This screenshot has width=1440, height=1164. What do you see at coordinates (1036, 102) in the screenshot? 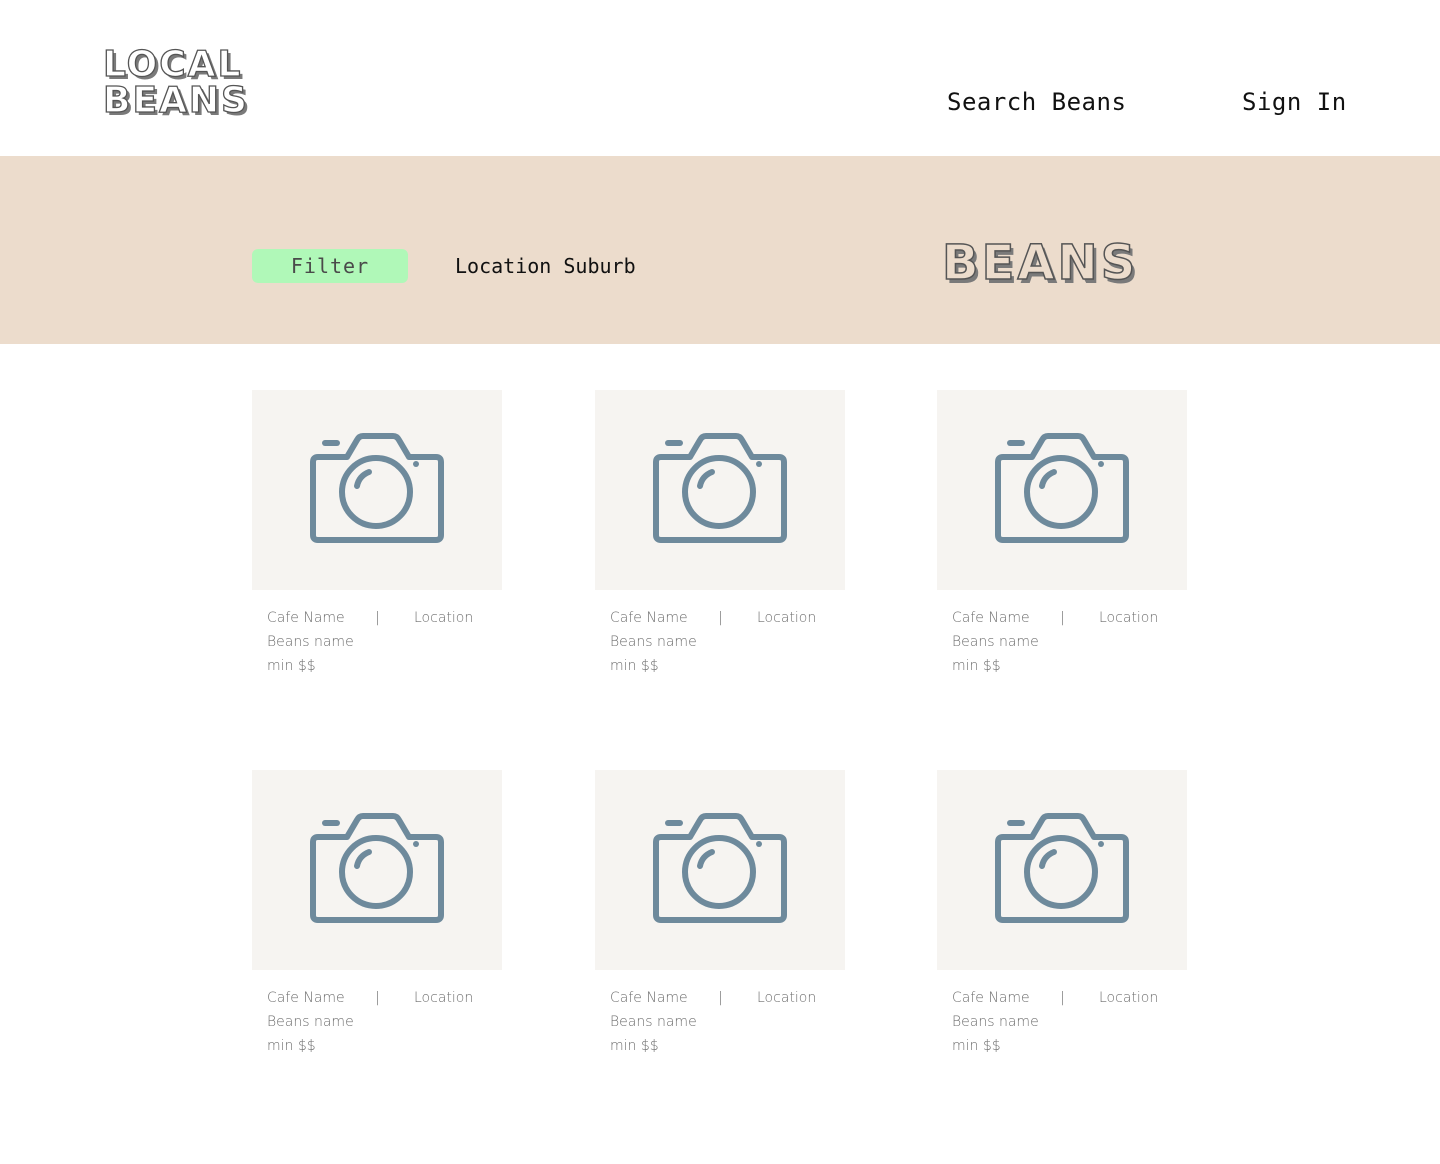
I see `nav-search-beans: Search Beans` at bounding box center [1036, 102].